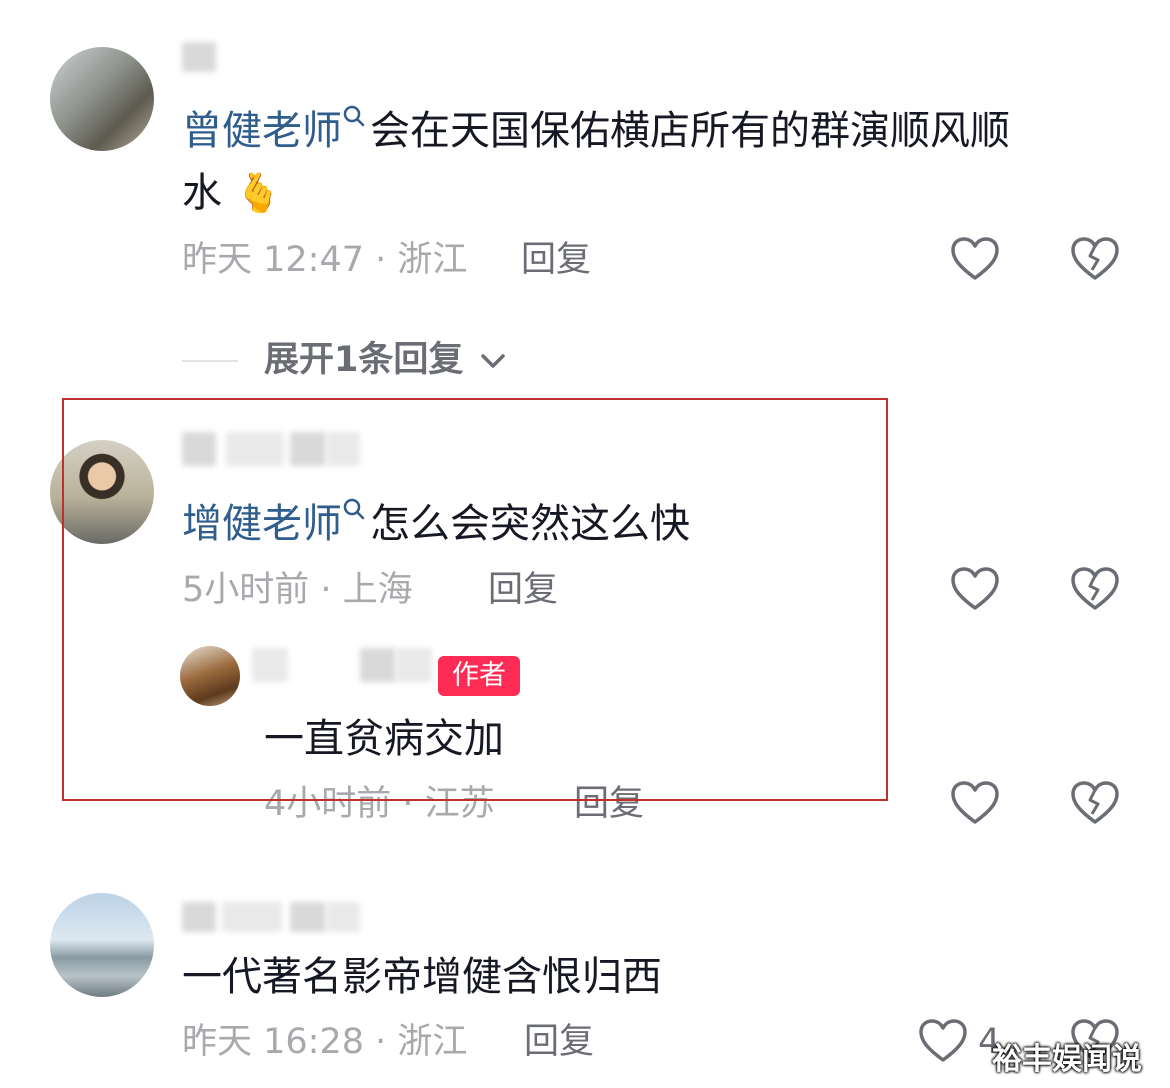 This screenshot has height=1088, width=1170. What do you see at coordinates (210, 361) in the screenshot?
I see `divider` at bounding box center [210, 361].